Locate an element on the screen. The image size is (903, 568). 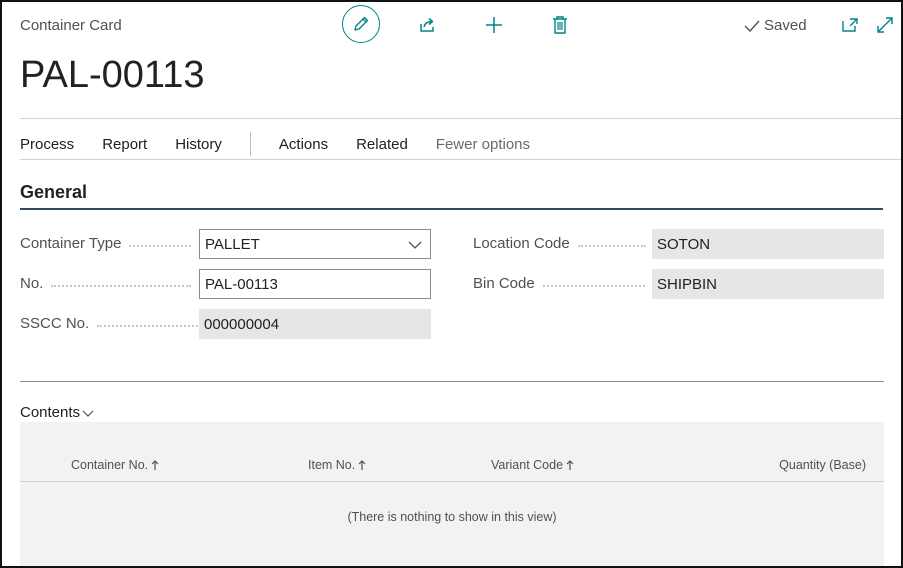
share-button is located at coordinates (428, 25).